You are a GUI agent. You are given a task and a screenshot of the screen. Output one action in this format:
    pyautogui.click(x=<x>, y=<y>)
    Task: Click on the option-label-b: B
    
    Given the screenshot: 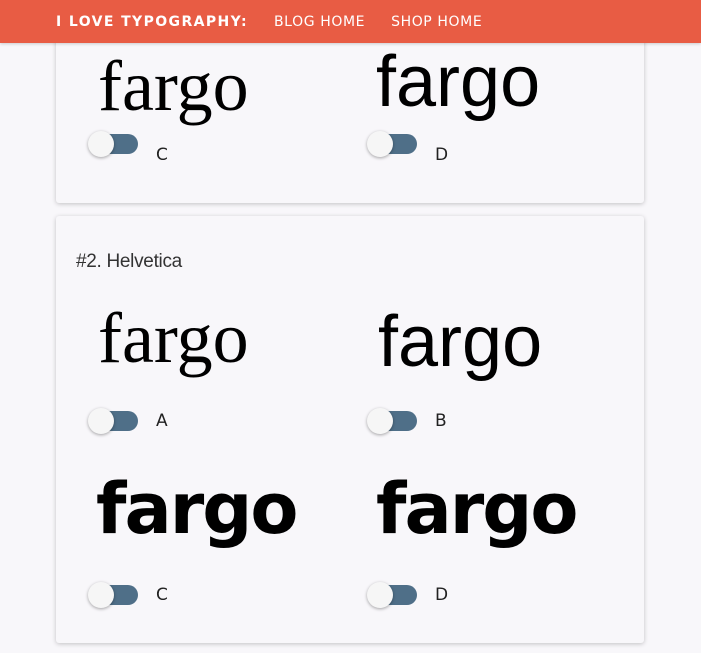 What is the action you would take?
    pyautogui.click(x=441, y=421)
    